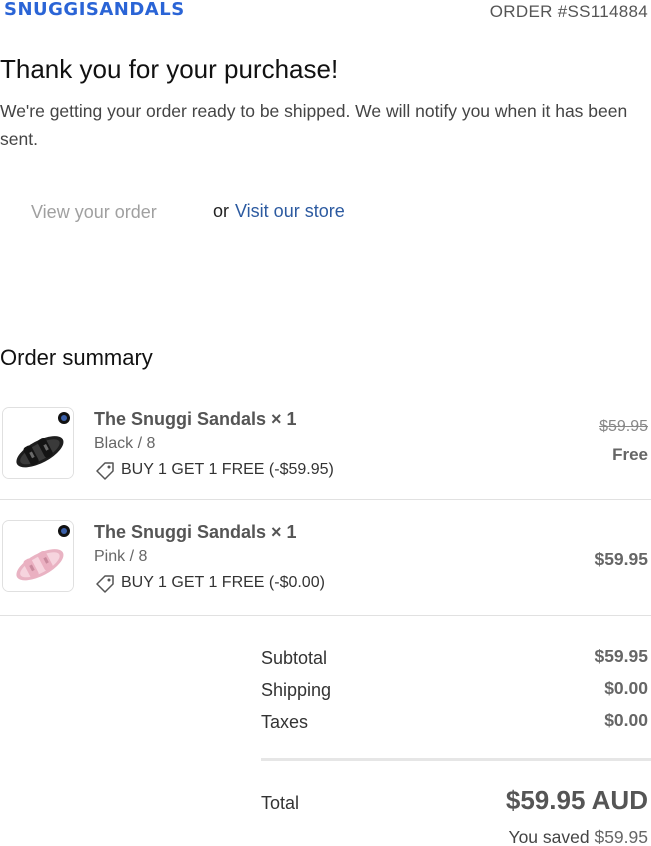 The image size is (651, 846). What do you see at coordinates (285, 722) in the screenshot?
I see `taxes-label: Taxes` at bounding box center [285, 722].